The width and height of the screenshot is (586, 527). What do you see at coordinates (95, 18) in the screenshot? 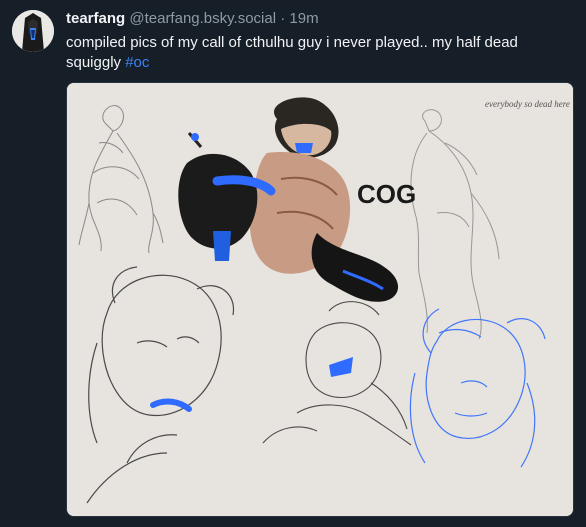
I see `author-display-name: tearfang` at bounding box center [95, 18].